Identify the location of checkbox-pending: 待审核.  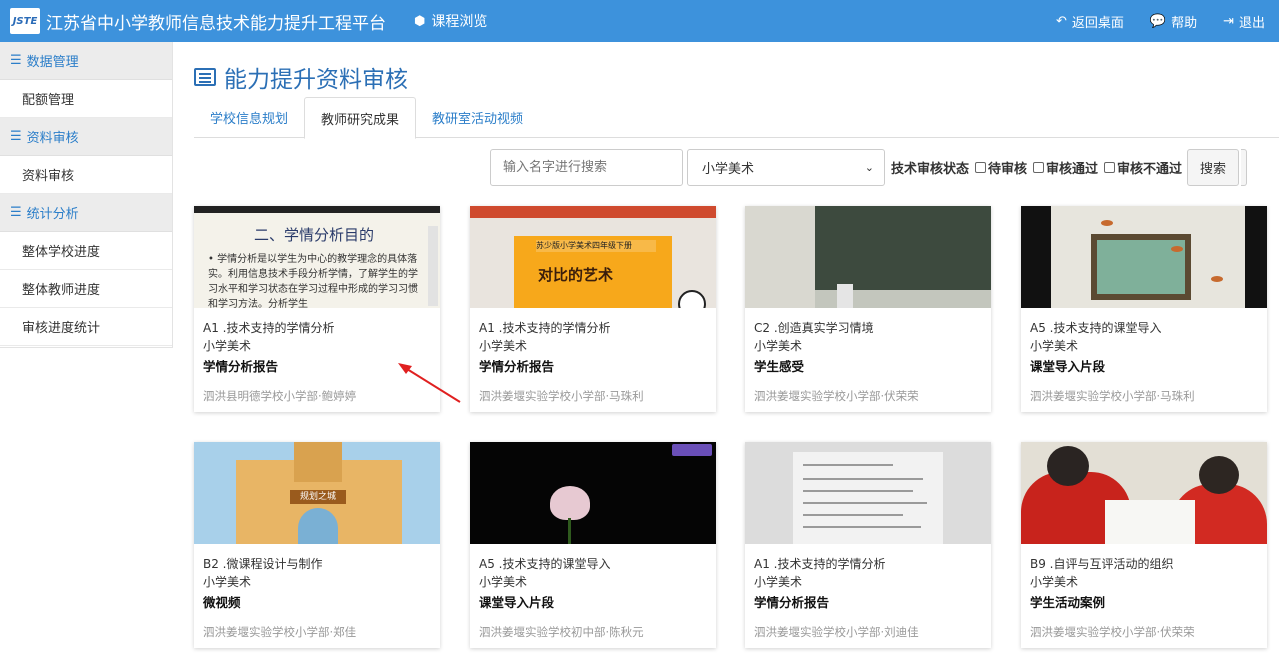
(1001, 167).